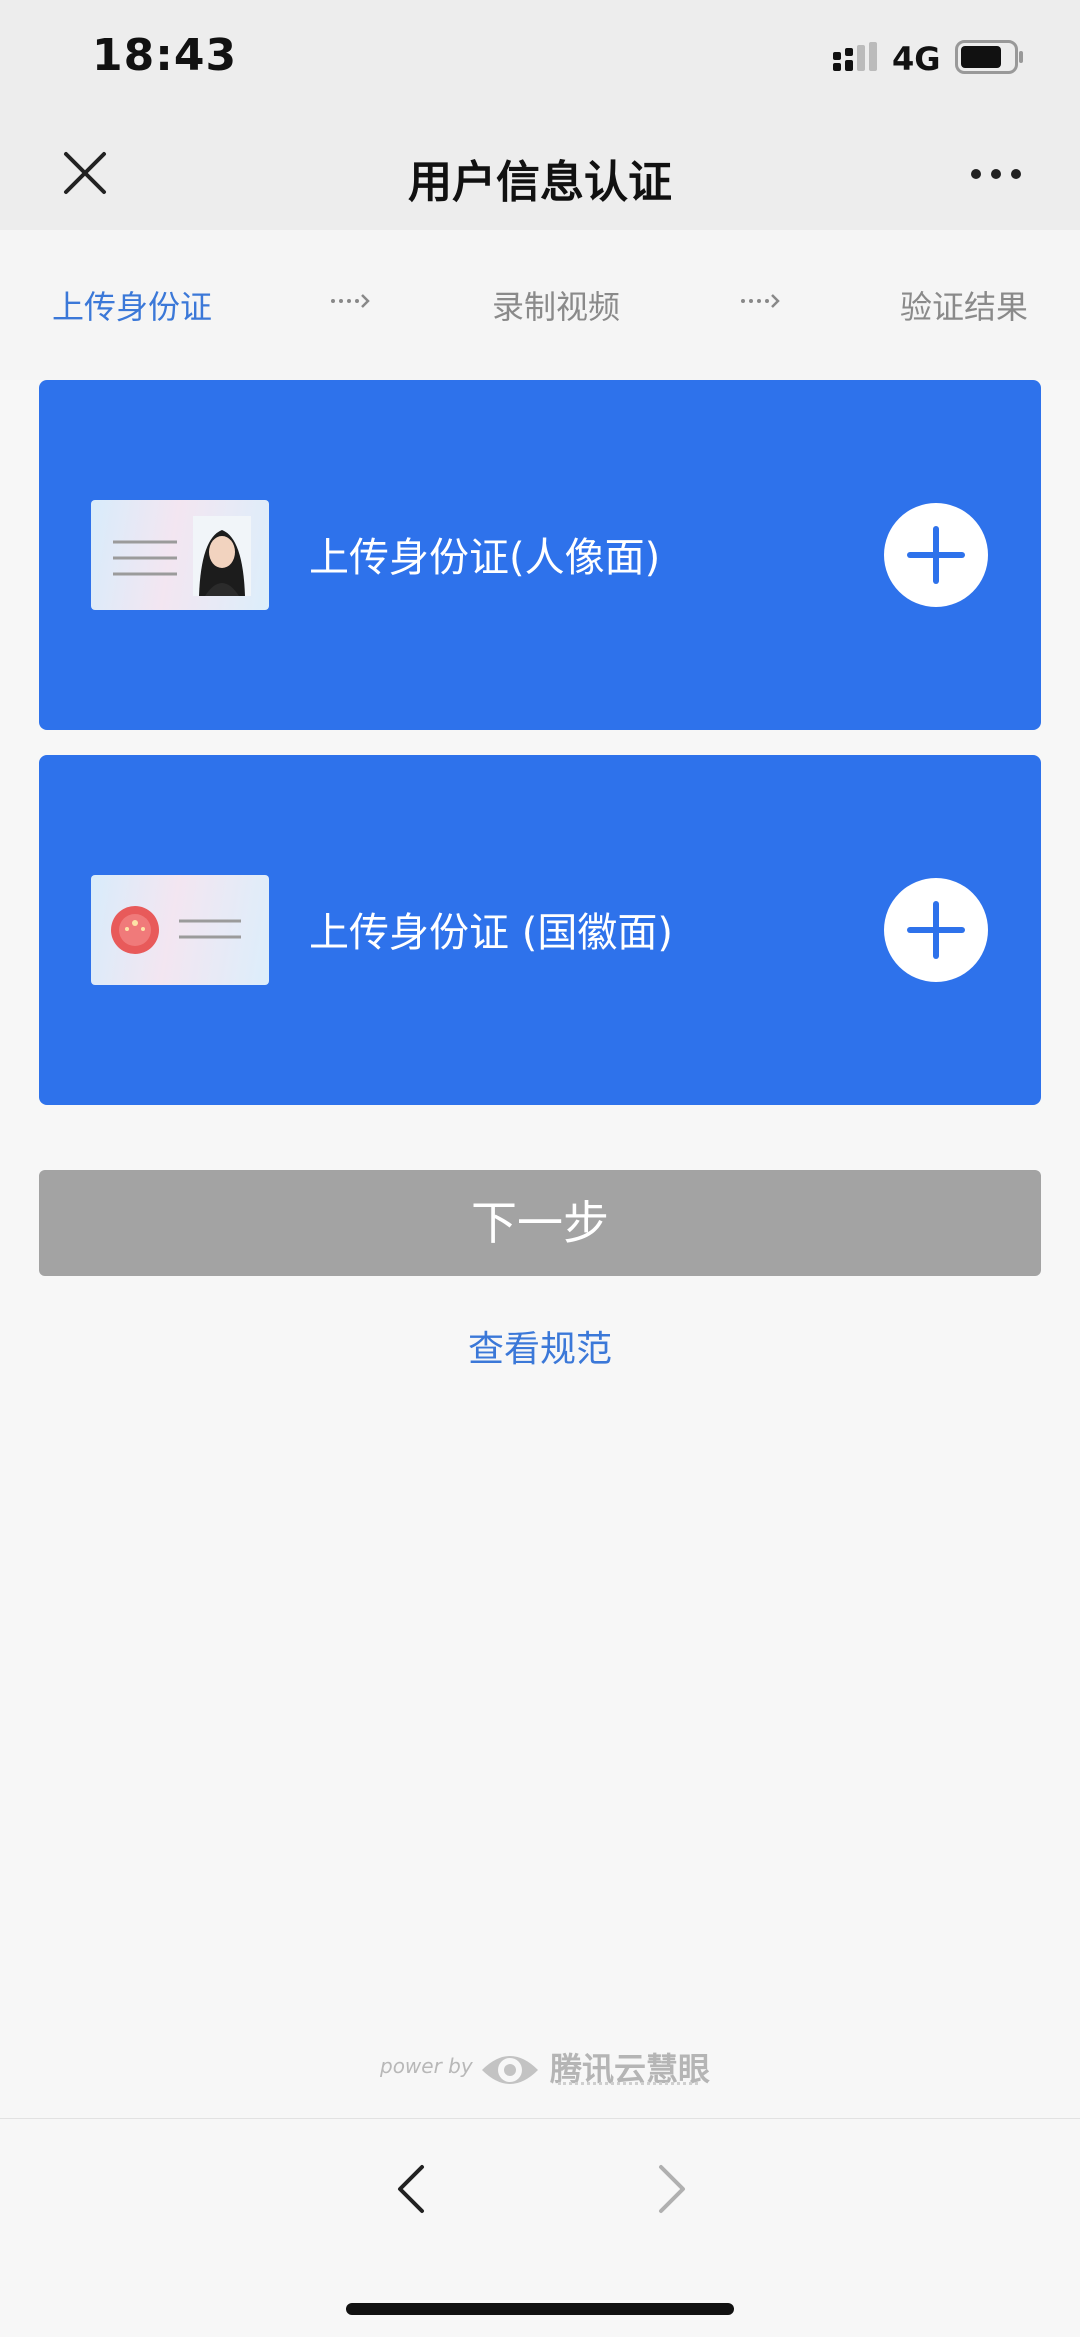 This screenshot has height=2337, width=1080. I want to click on home-indicator, so click(540, 2309).